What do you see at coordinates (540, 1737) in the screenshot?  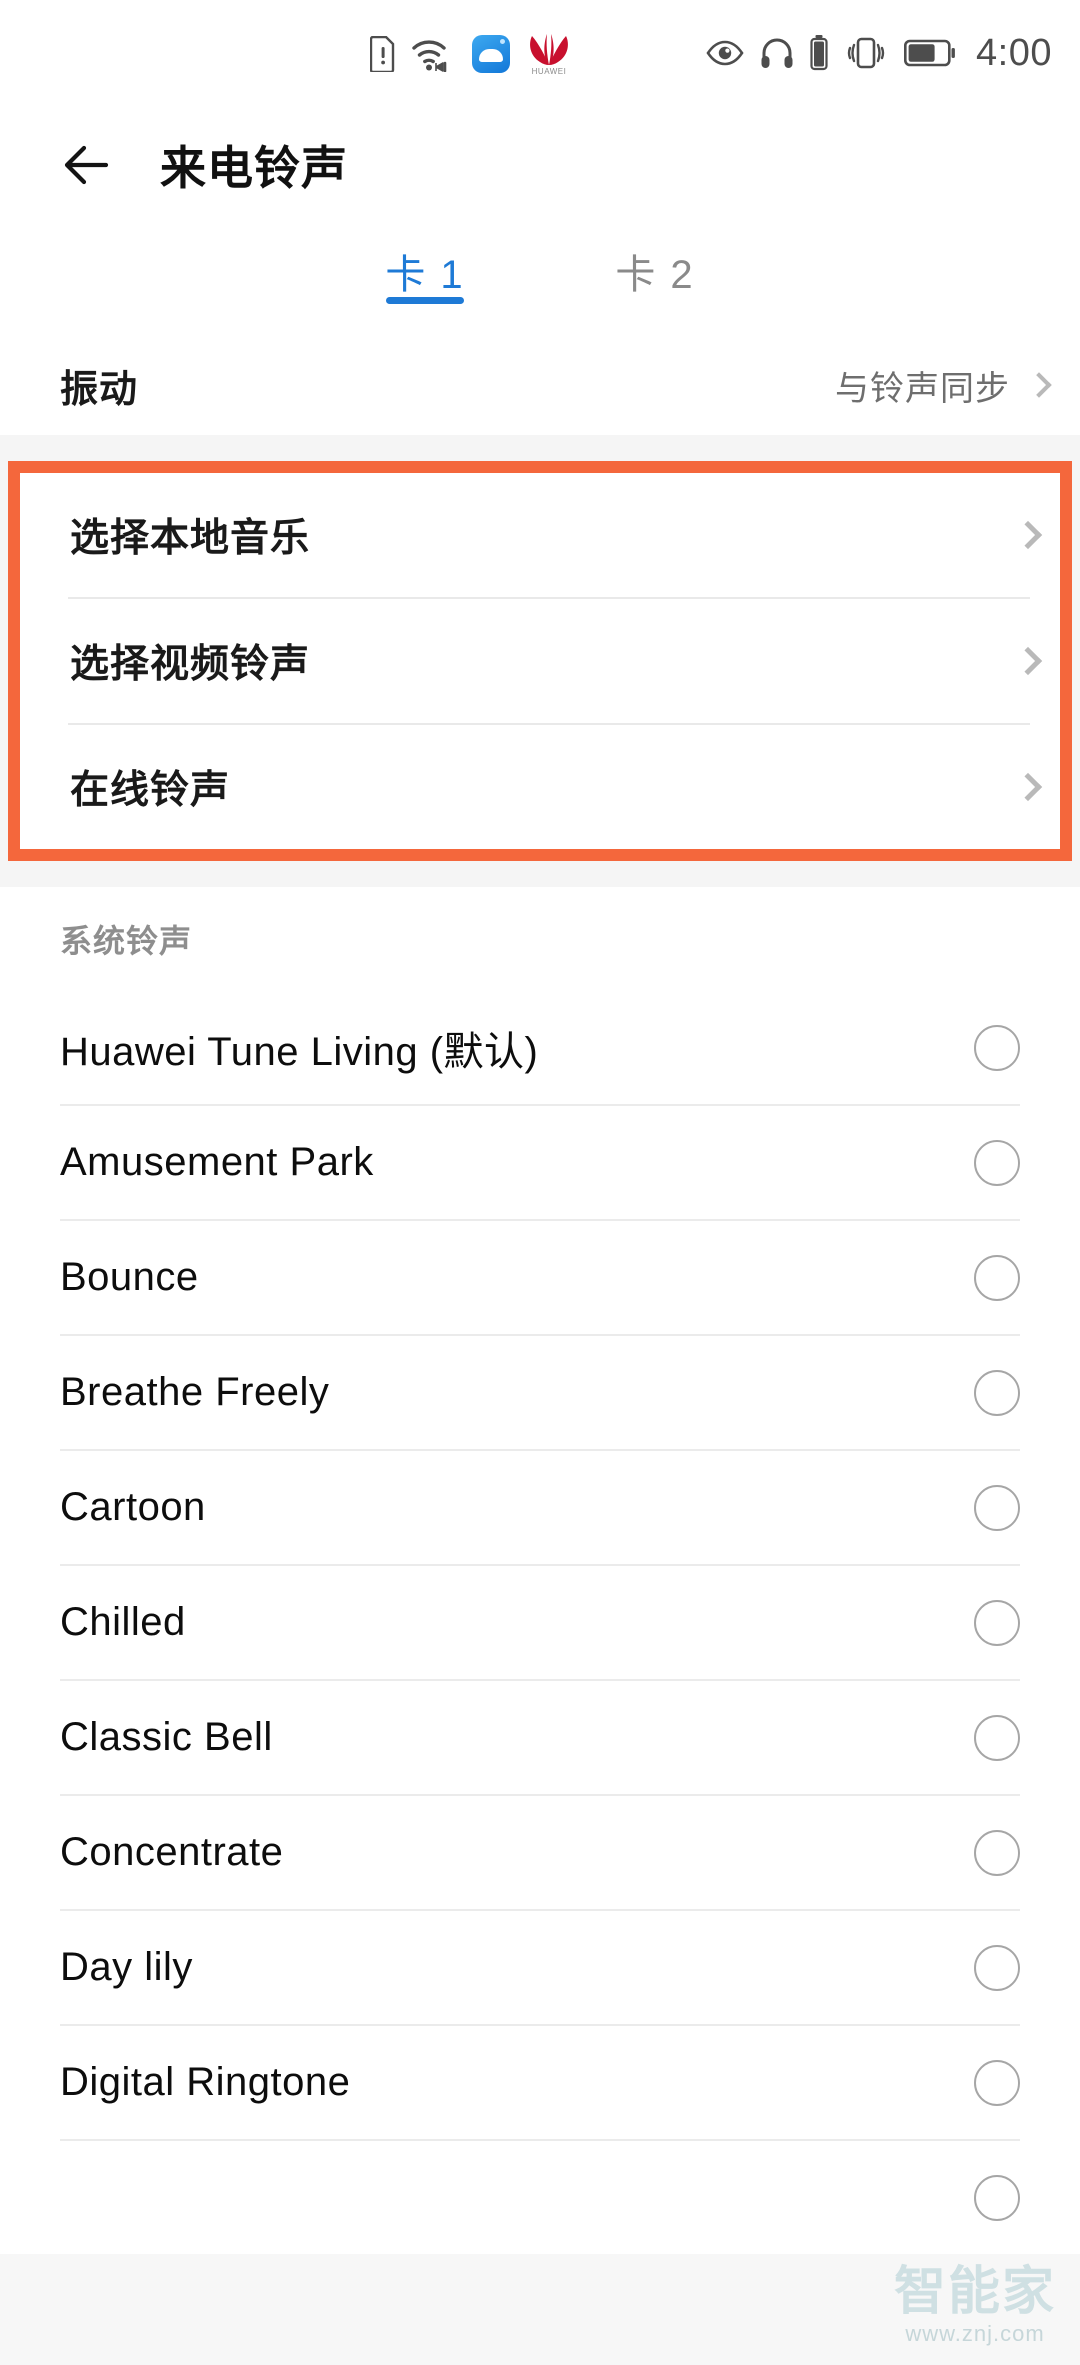 I see `list-item: Classic Bell` at bounding box center [540, 1737].